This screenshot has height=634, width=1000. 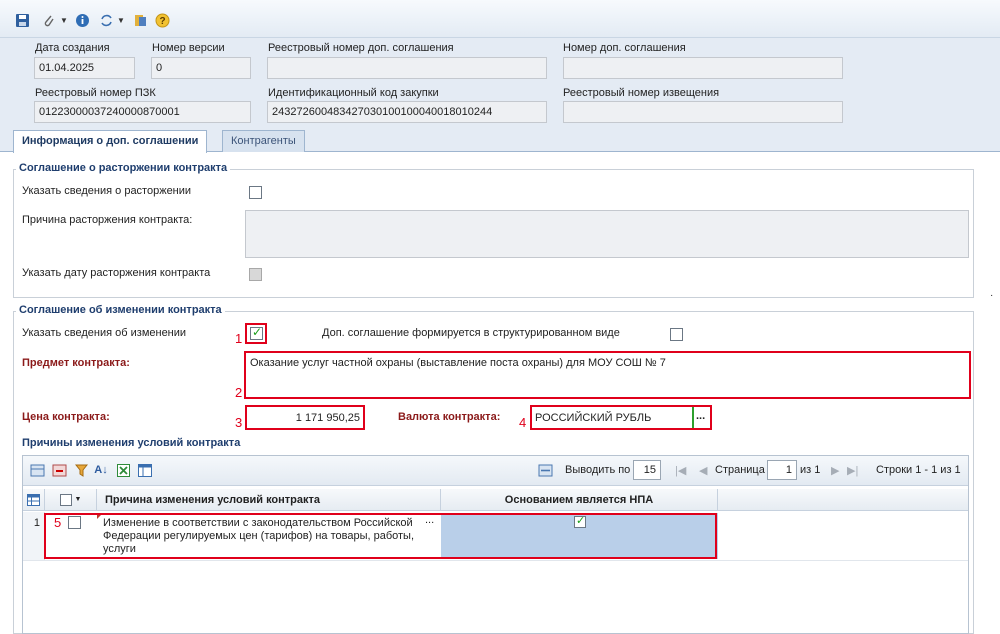 I want to click on structured-checkbox, so click(x=676, y=334).